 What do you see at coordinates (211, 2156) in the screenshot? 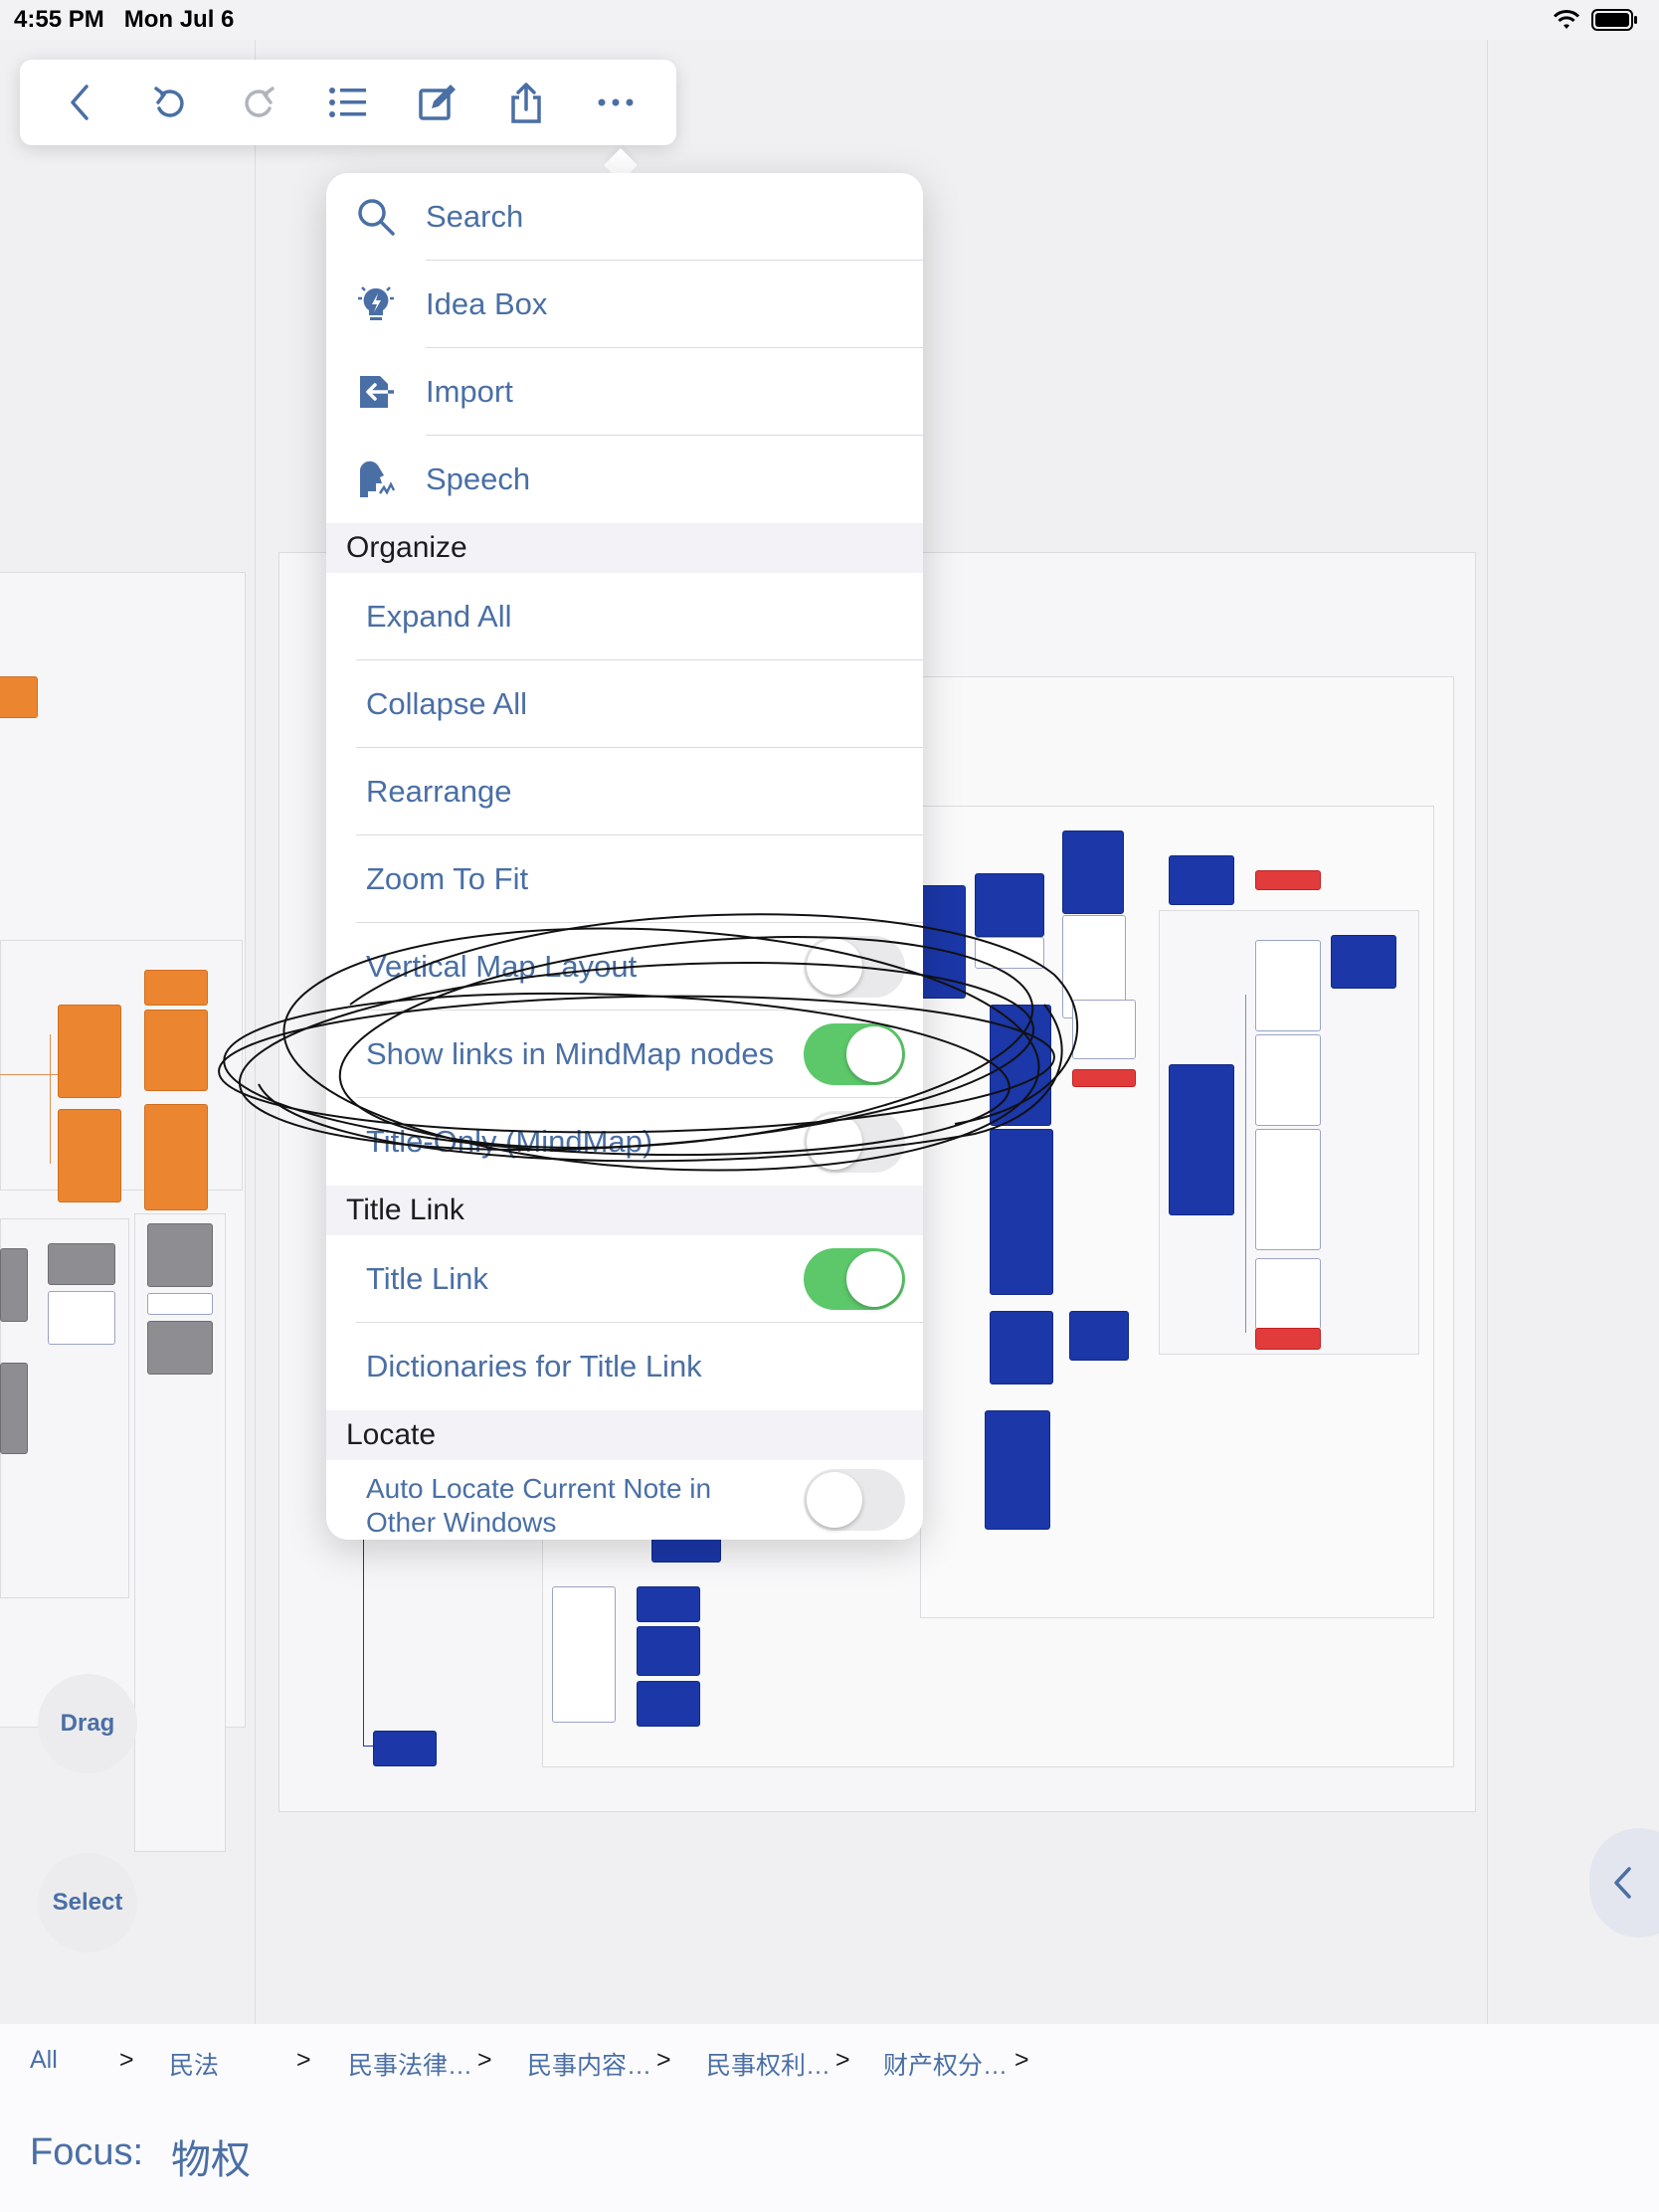
I see `focus-value: 物权` at bounding box center [211, 2156].